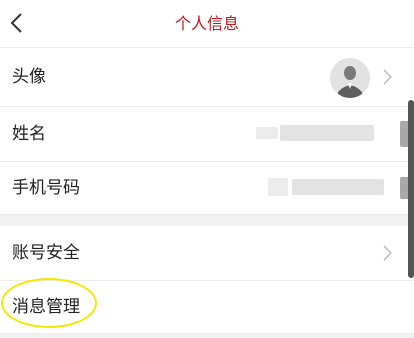 Image resolution: width=414 pixels, height=338 pixels. I want to click on highlight-annotation, so click(49, 303).